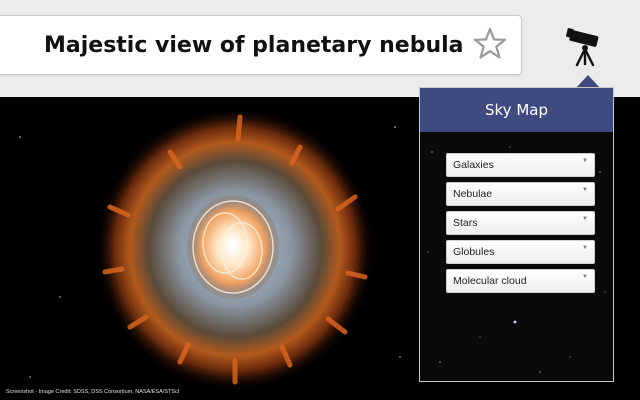 The width and height of the screenshot is (640, 400). What do you see at coordinates (465, 223) in the screenshot?
I see `dropdown-label: Stars` at bounding box center [465, 223].